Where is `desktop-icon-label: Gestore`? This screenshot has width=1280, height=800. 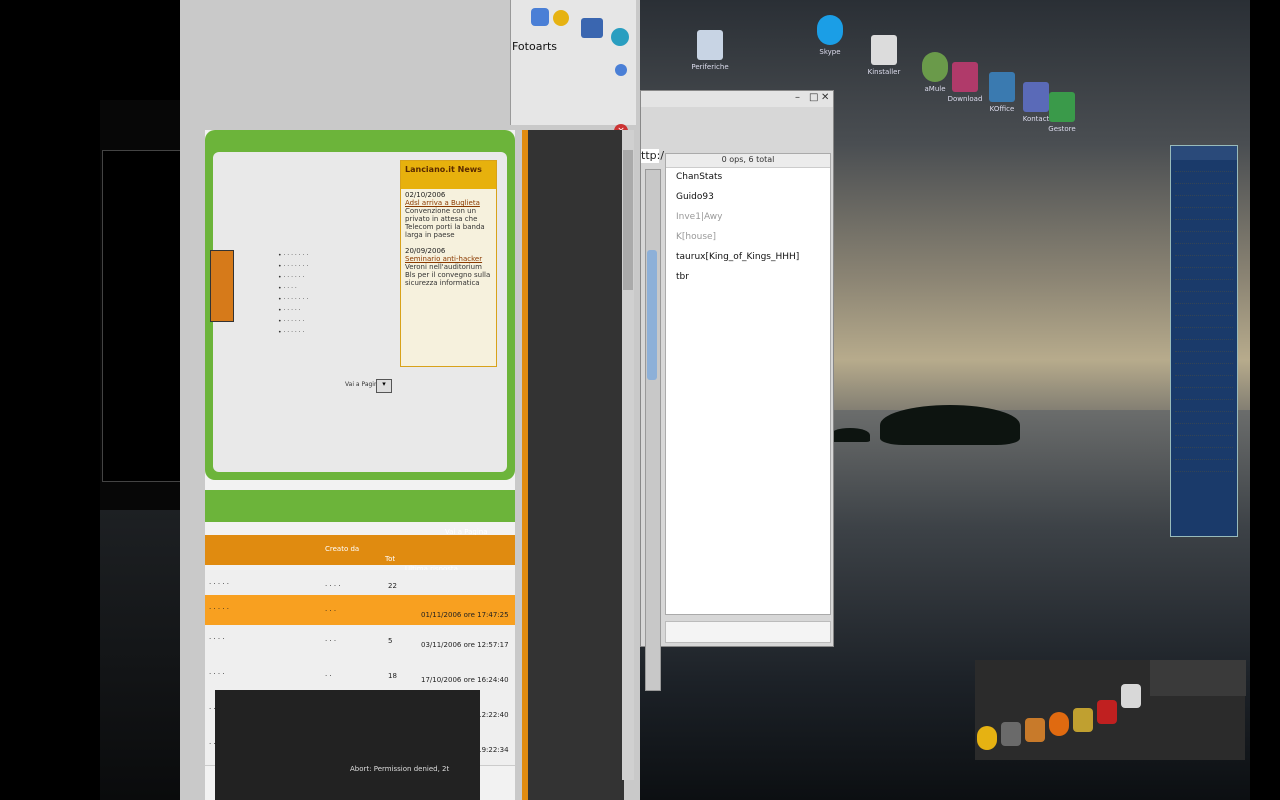 desktop-icon-label: Gestore is located at coordinates (1062, 129).